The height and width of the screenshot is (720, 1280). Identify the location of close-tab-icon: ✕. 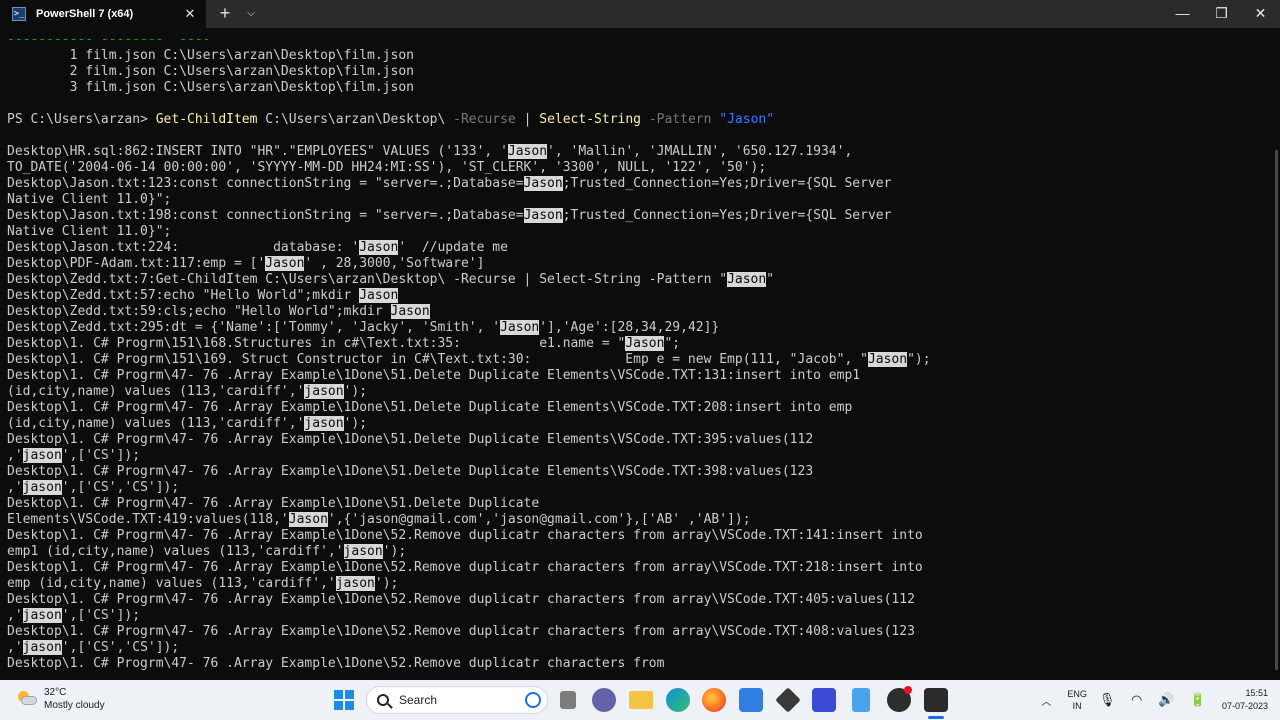
(190, 14).